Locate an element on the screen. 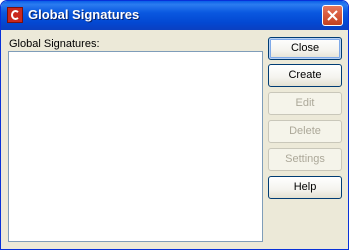 Image resolution: width=349 pixels, height=250 pixels. close-window-button is located at coordinates (332, 15).